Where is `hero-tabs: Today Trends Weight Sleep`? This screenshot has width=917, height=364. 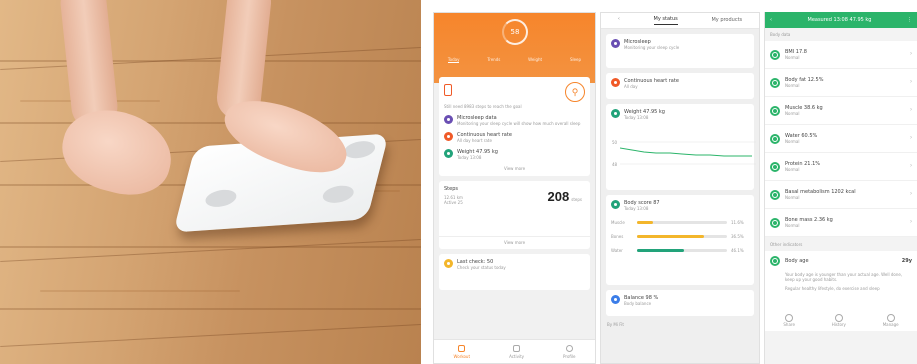 hero-tabs: Today Trends Weight Sleep is located at coordinates (514, 60).